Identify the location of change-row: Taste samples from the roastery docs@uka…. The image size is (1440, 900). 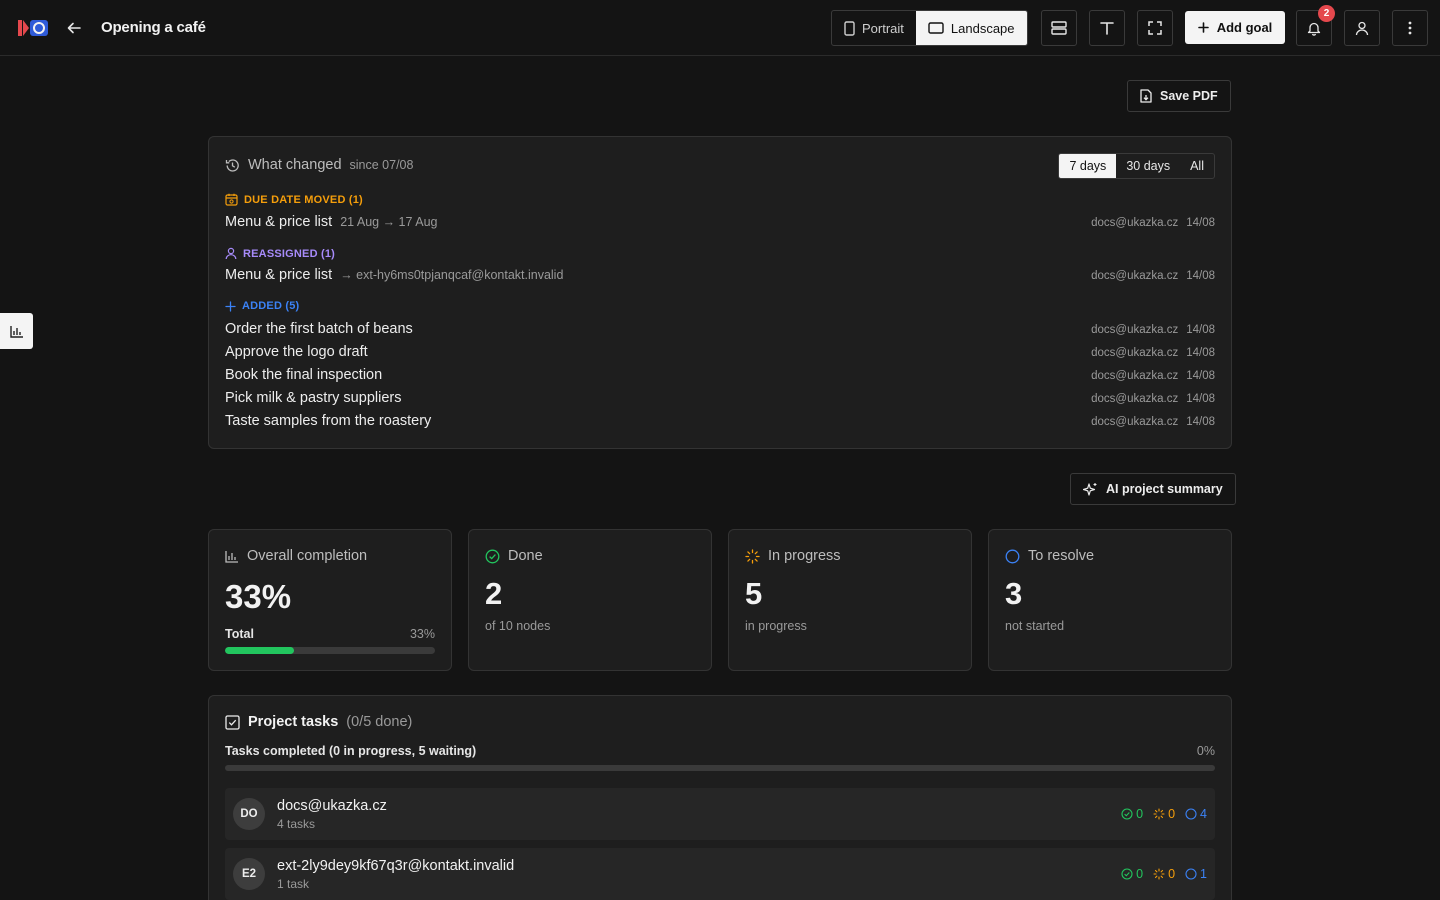
(720, 421).